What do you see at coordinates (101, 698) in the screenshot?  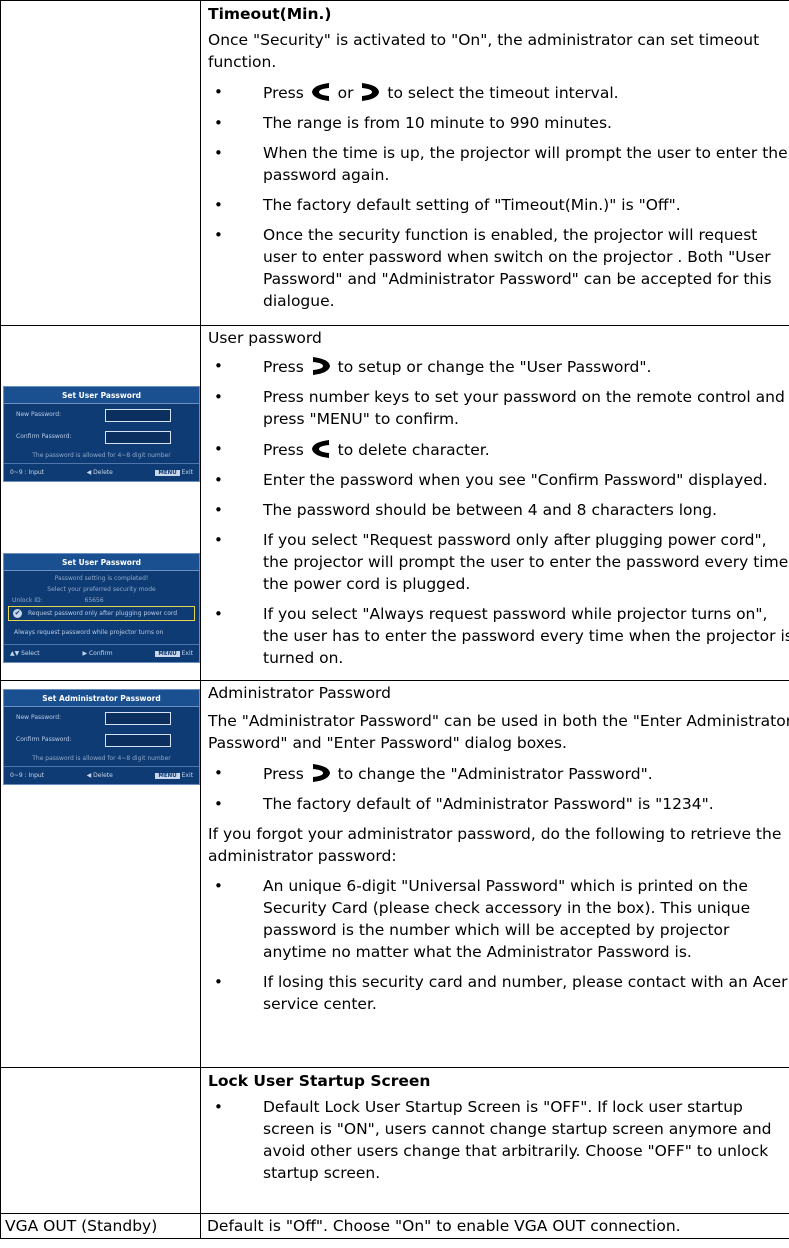 I see `osd-title: Set Administrator Password` at bounding box center [101, 698].